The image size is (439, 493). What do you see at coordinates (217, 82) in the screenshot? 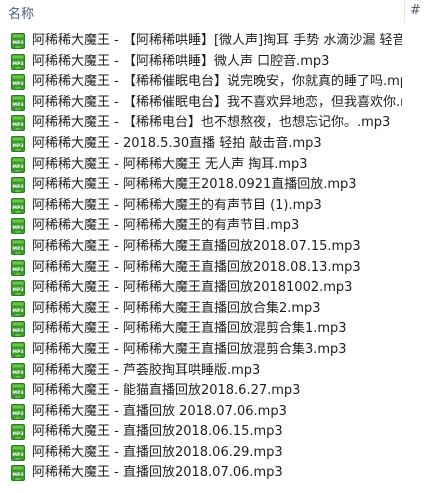
I see `file-name: 阿稀稀大魔王 - 【稀稀催眠电台】说完晚安，你就真的睡了吗.mp3` at bounding box center [217, 82].